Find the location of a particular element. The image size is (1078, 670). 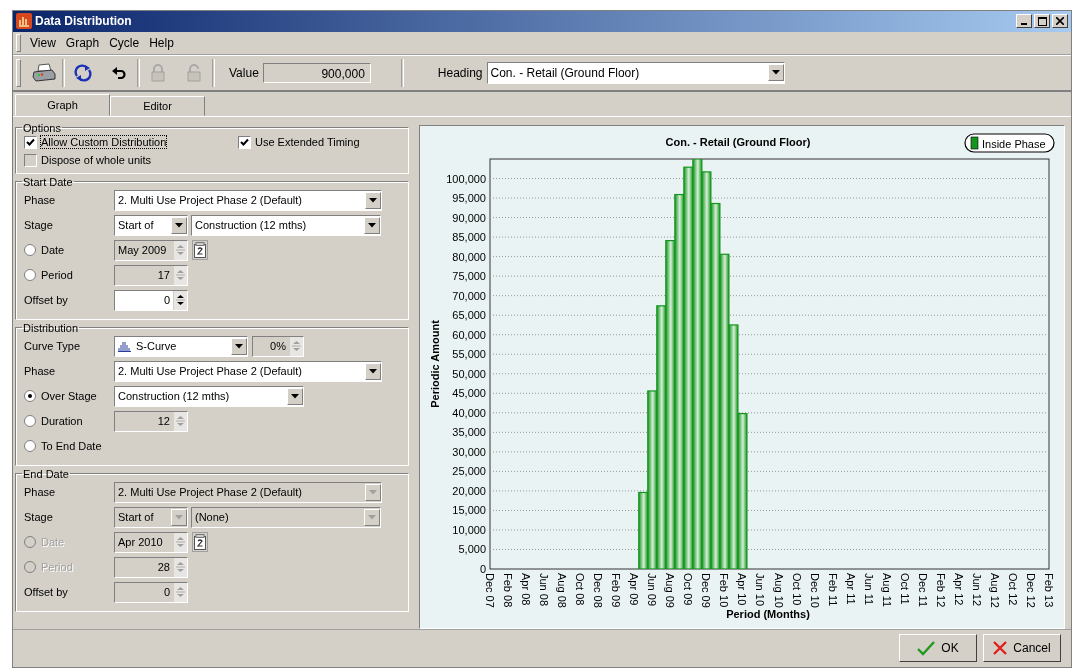

y-tick-label: 5,000 is located at coordinates (472, 549).